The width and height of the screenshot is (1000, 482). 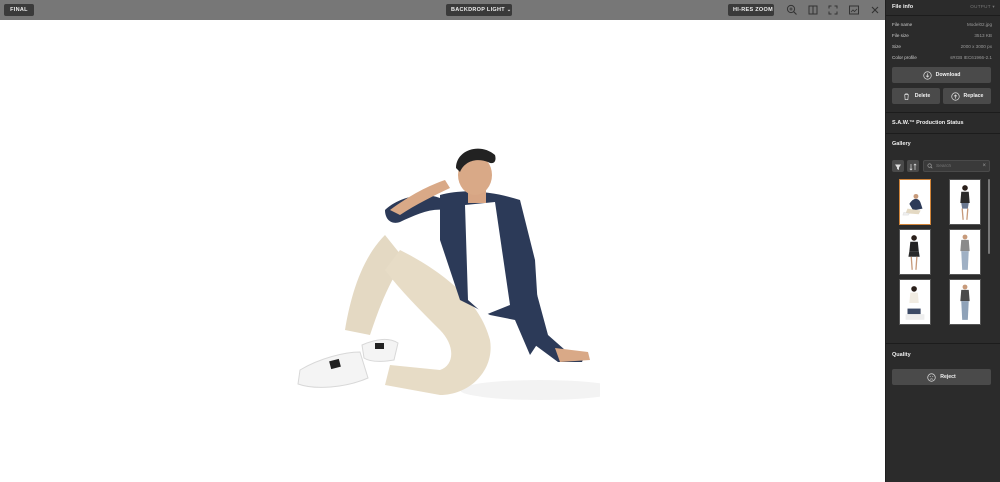 What do you see at coordinates (976, 46) in the screenshot?
I see `row-value: 2000 x 3000 px` at bounding box center [976, 46].